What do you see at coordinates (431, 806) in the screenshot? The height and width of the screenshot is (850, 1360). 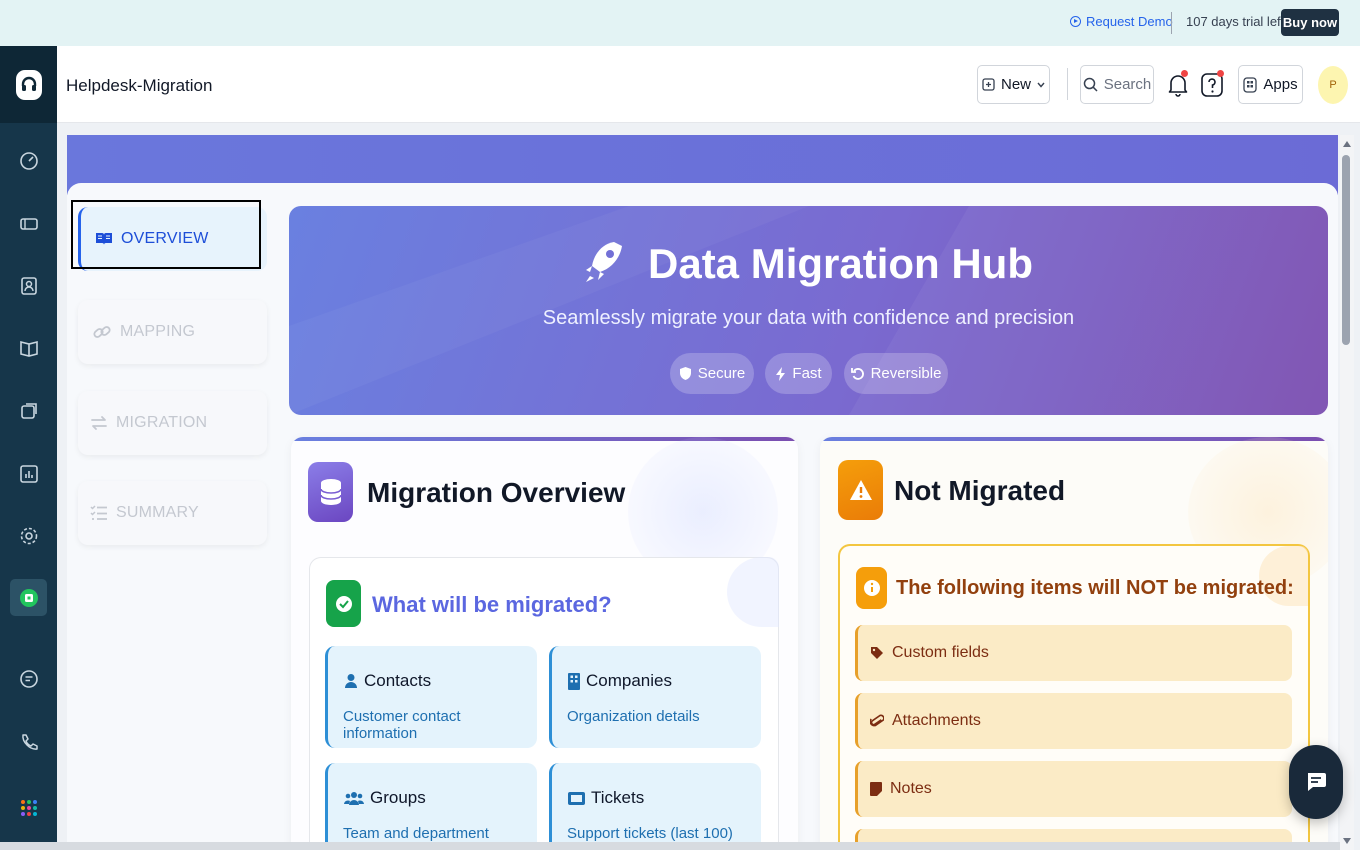 I see `tile-groups: Groups Team and department groups` at bounding box center [431, 806].